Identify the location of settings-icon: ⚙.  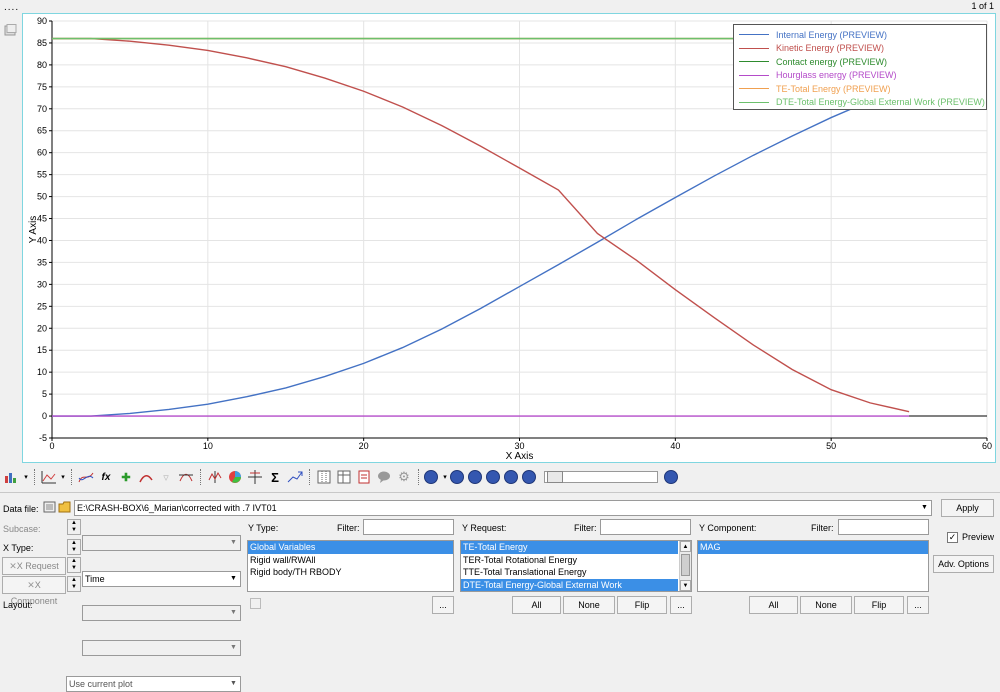
(404, 477).